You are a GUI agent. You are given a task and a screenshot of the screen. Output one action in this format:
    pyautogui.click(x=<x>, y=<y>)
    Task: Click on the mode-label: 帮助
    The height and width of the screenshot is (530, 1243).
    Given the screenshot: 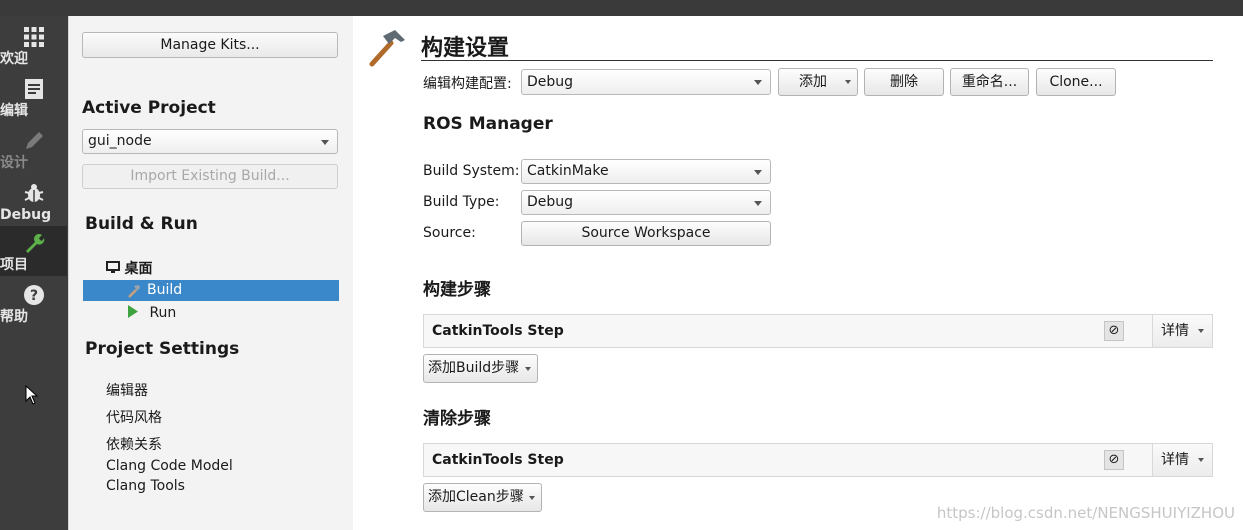 What is the action you would take?
    pyautogui.click(x=14, y=317)
    